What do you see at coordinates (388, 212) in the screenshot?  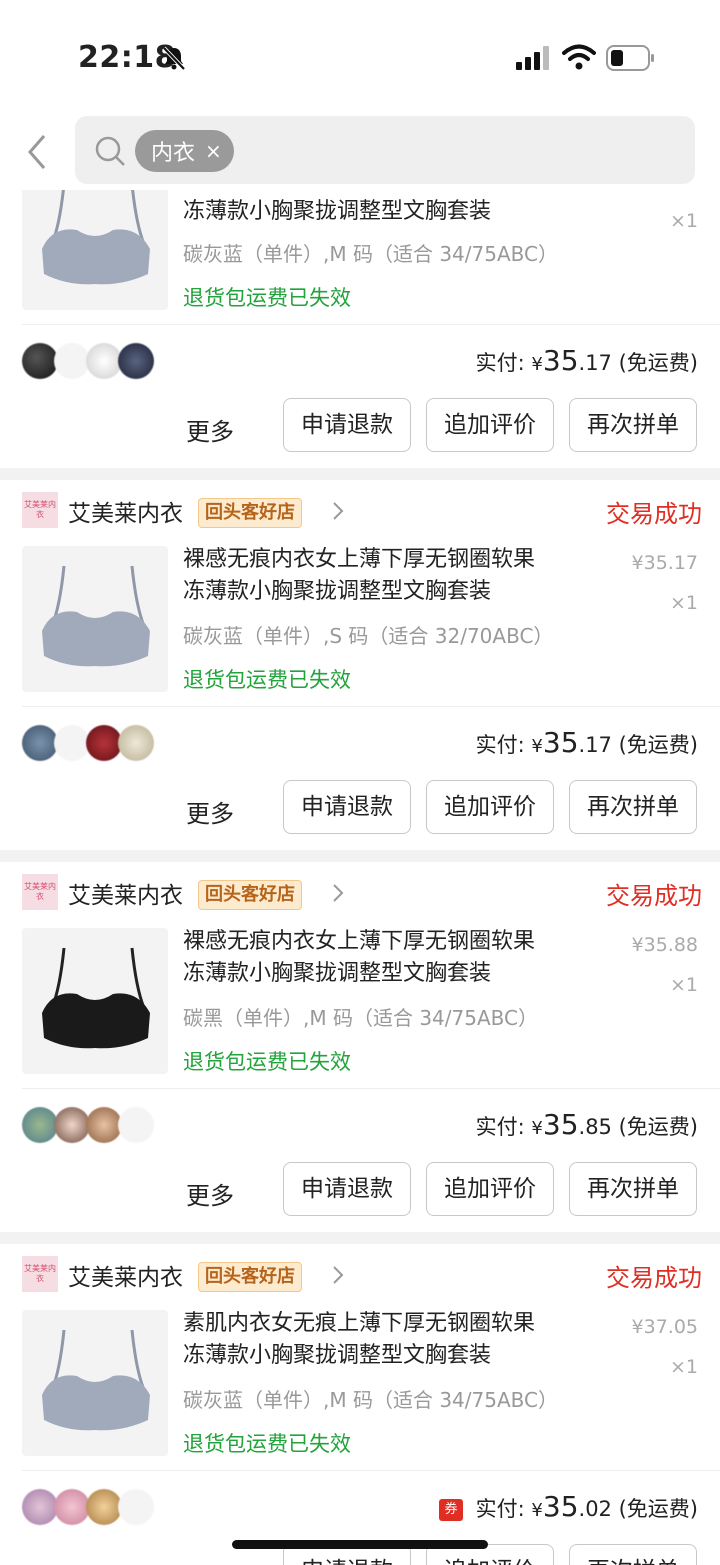 I see `product-title: 冻薄款小胸聚拢调整型文胸套装` at bounding box center [388, 212].